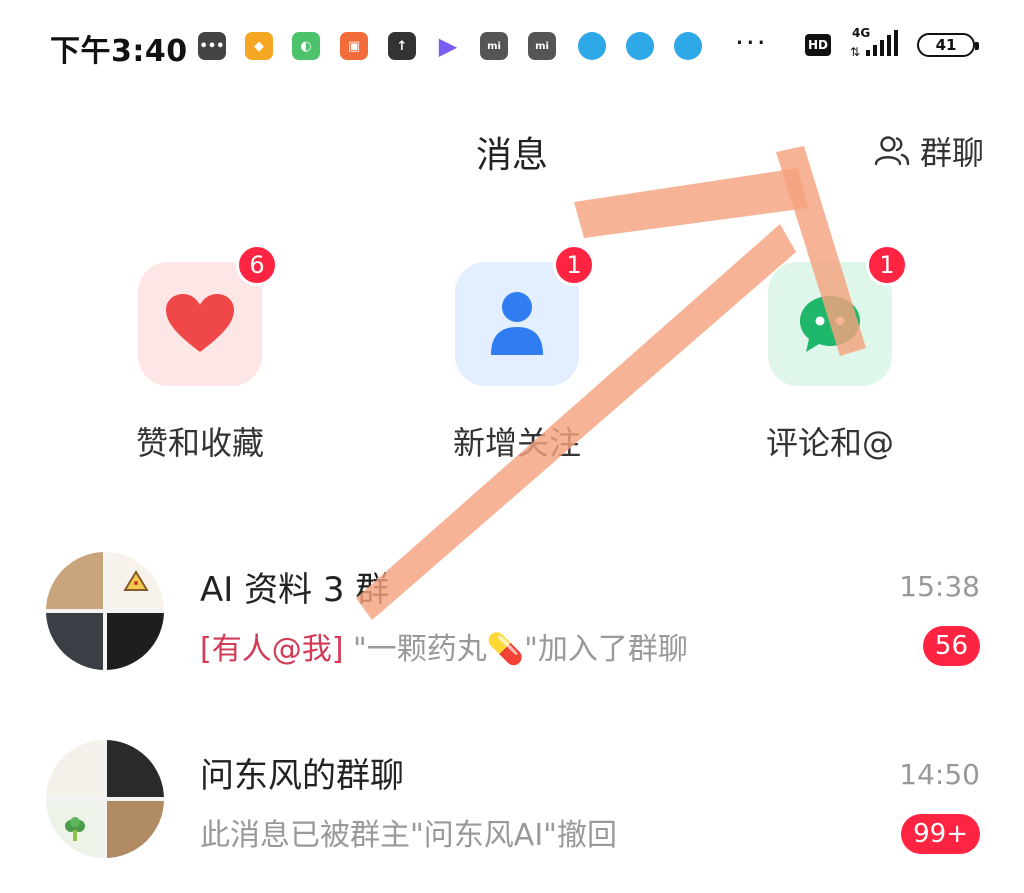 The image size is (1024, 893). I want to click on broccoli-icon, so click(74, 829).